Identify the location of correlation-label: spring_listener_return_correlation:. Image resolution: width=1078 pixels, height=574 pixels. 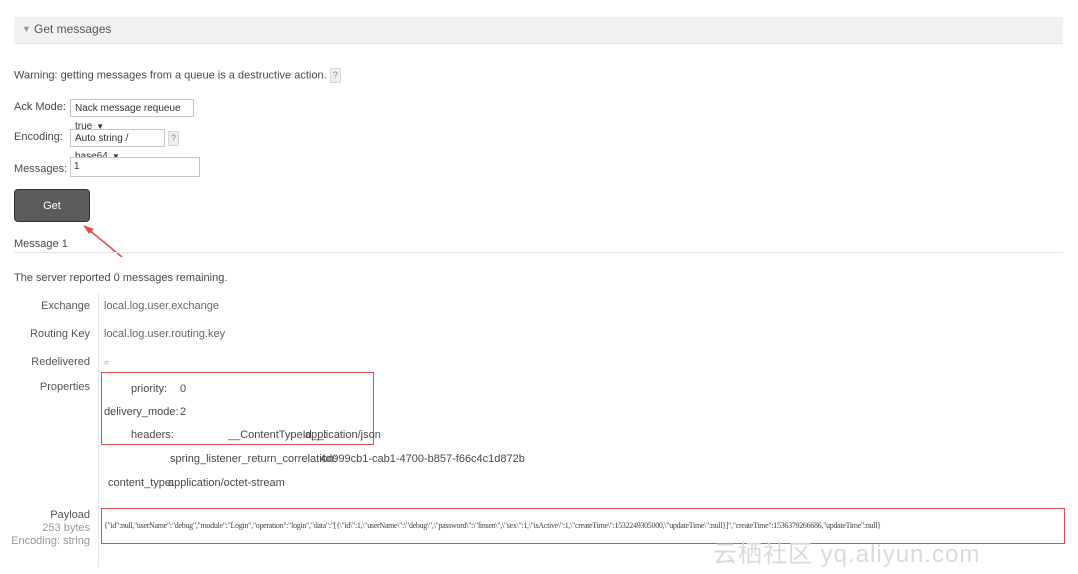
(253, 459).